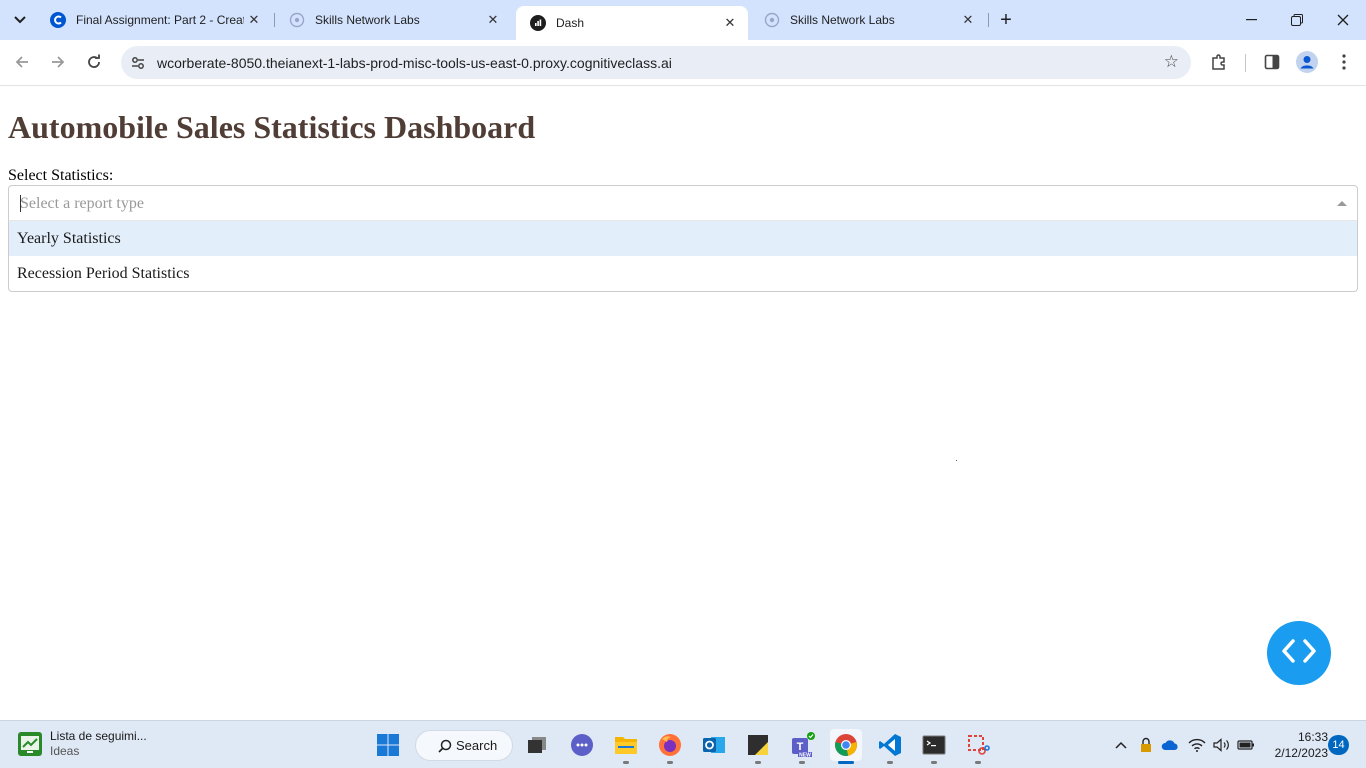 The width and height of the screenshot is (1366, 768). What do you see at coordinates (58, 62) in the screenshot?
I see `forward-icon` at bounding box center [58, 62].